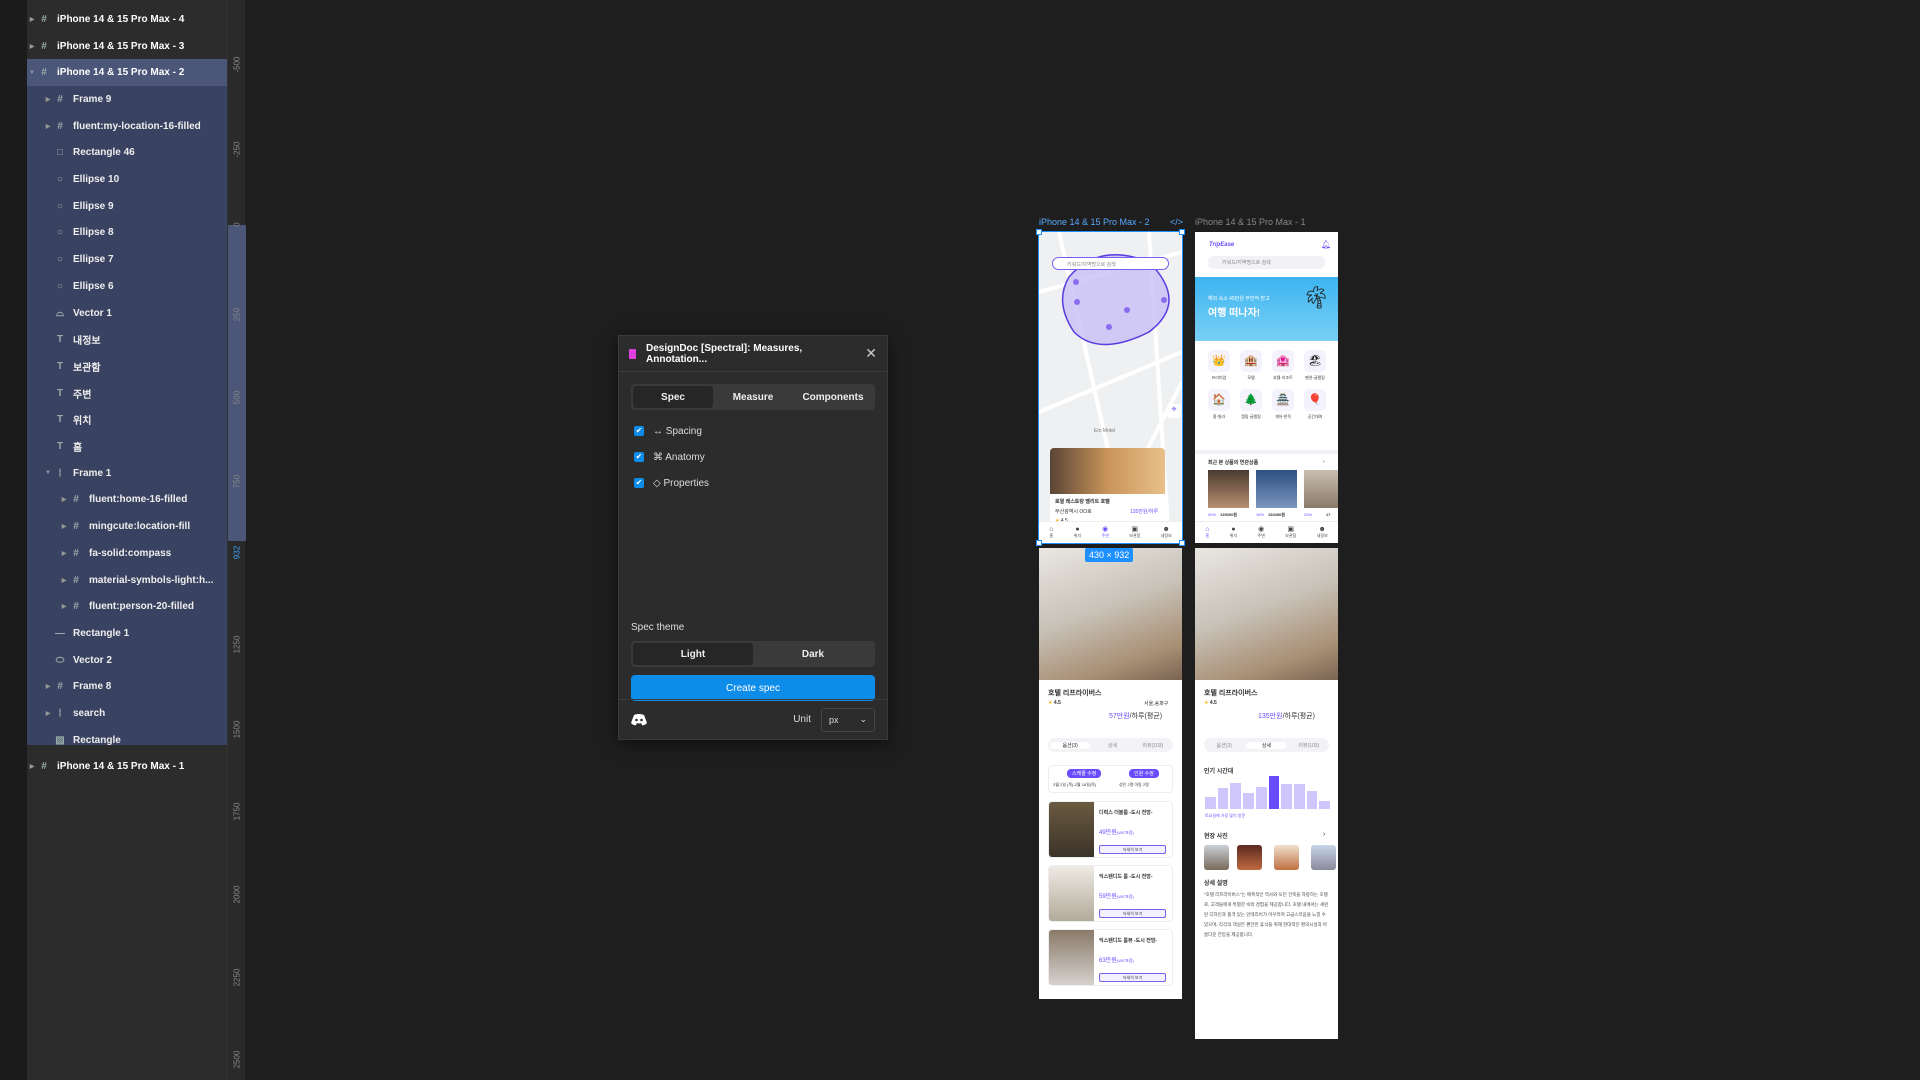 This screenshot has width=1920, height=1080. Describe the element at coordinates (1283, 361) in the screenshot. I see `category-icon: 🏩` at that location.